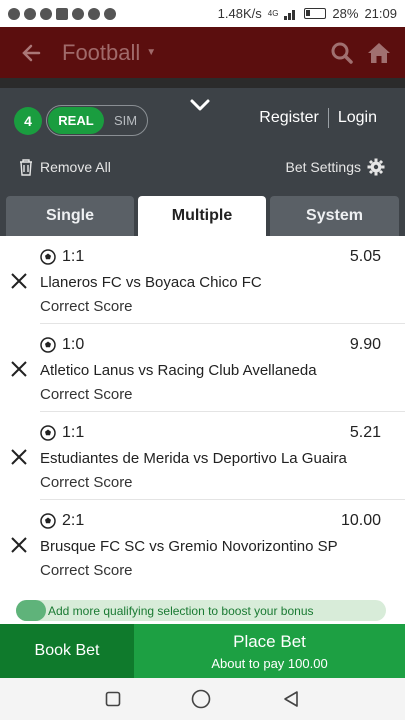  I want to click on chat-icon, so click(110, 13).